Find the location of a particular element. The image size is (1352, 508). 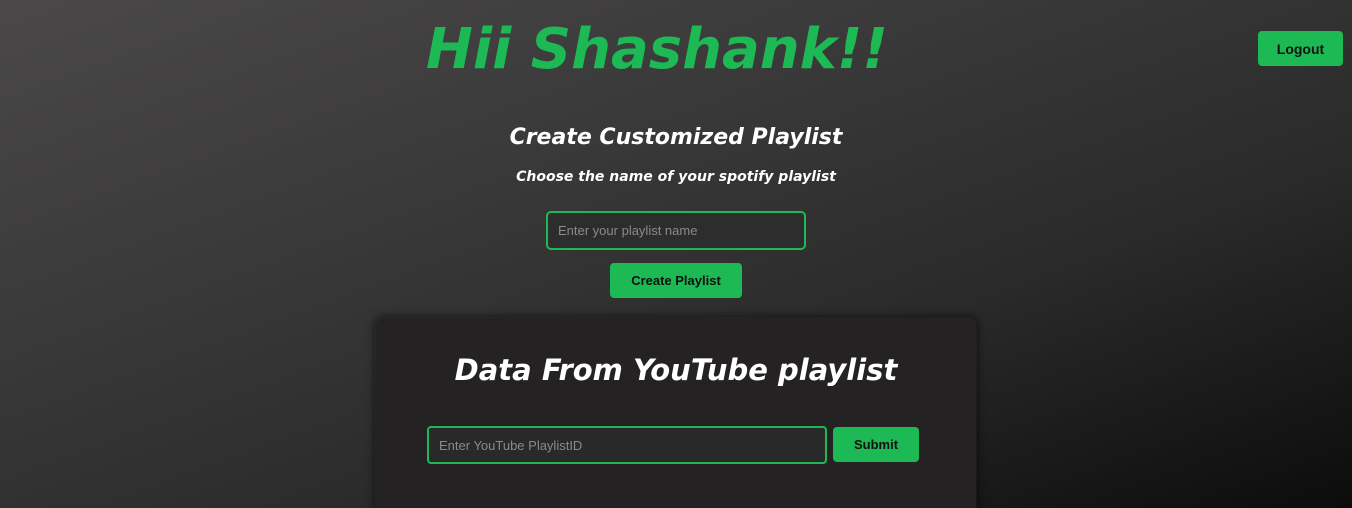

create-playlist-title: Create Customized Playlist is located at coordinates (676, 137).